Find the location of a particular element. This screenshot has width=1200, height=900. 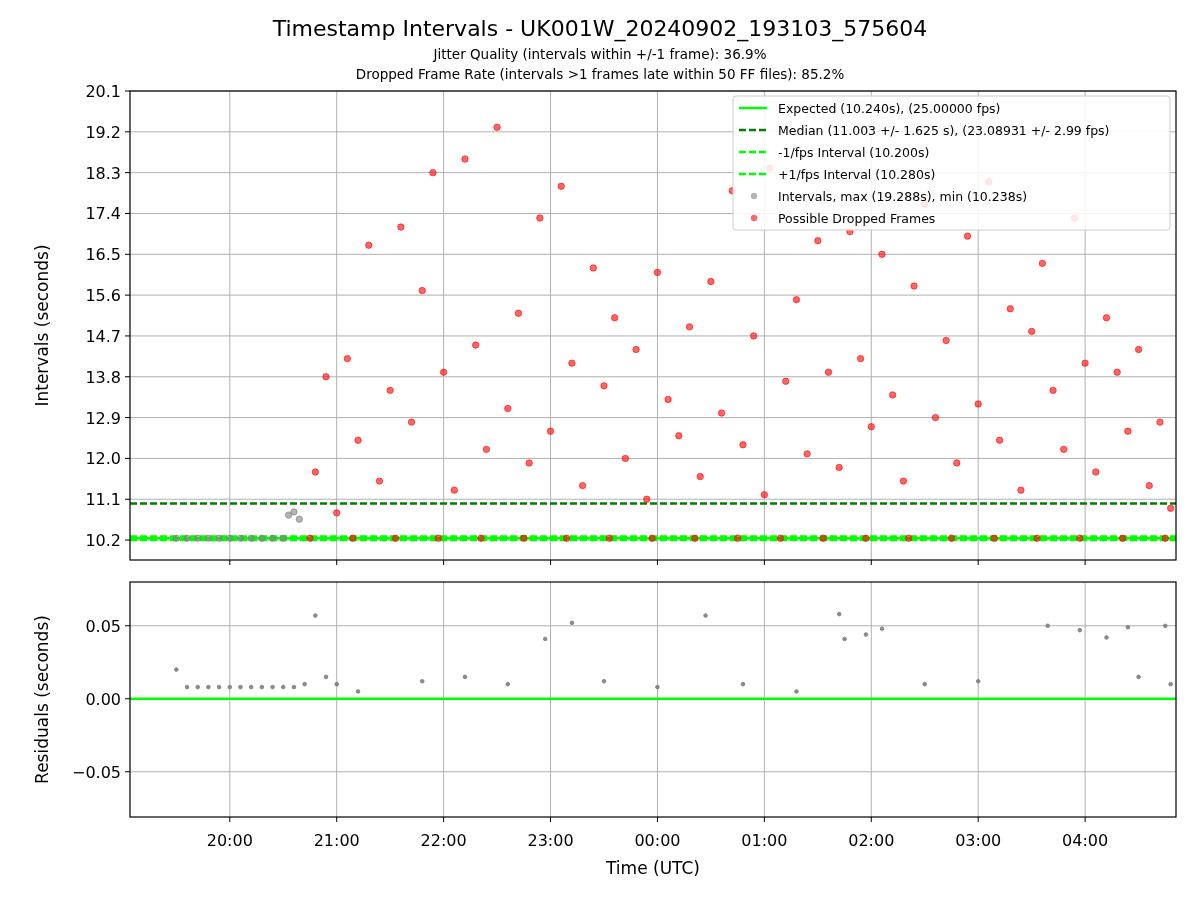

x-tick-label: 04:00 is located at coordinates (1085, 840).